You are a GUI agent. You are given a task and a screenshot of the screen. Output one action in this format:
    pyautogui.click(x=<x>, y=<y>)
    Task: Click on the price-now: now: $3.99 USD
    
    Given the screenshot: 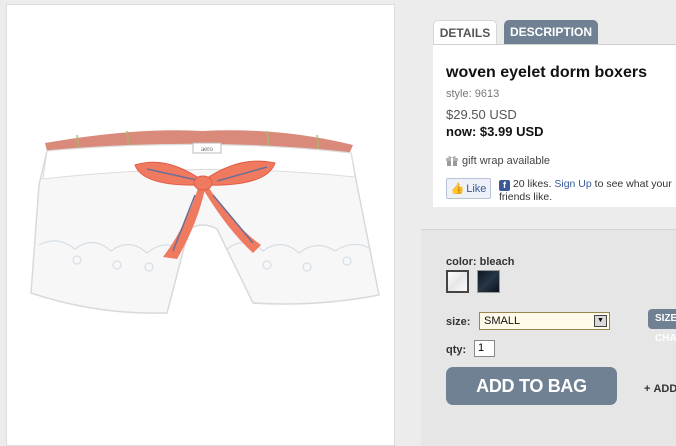 What is the action you would take?
    pyautogui.click(x=495, y=131)
    